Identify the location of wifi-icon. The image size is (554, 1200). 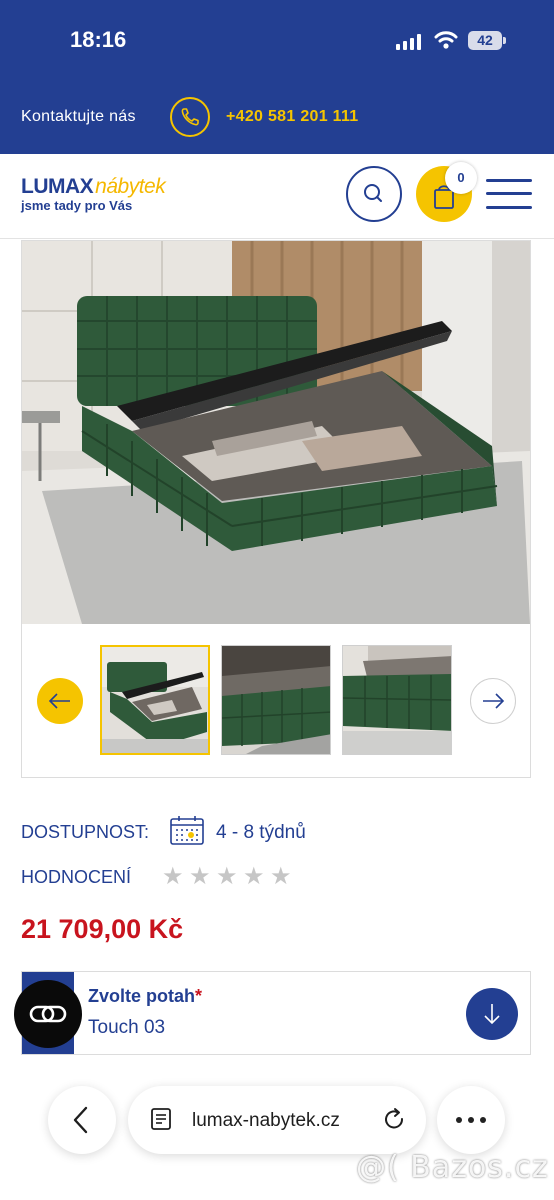
(446, 40).